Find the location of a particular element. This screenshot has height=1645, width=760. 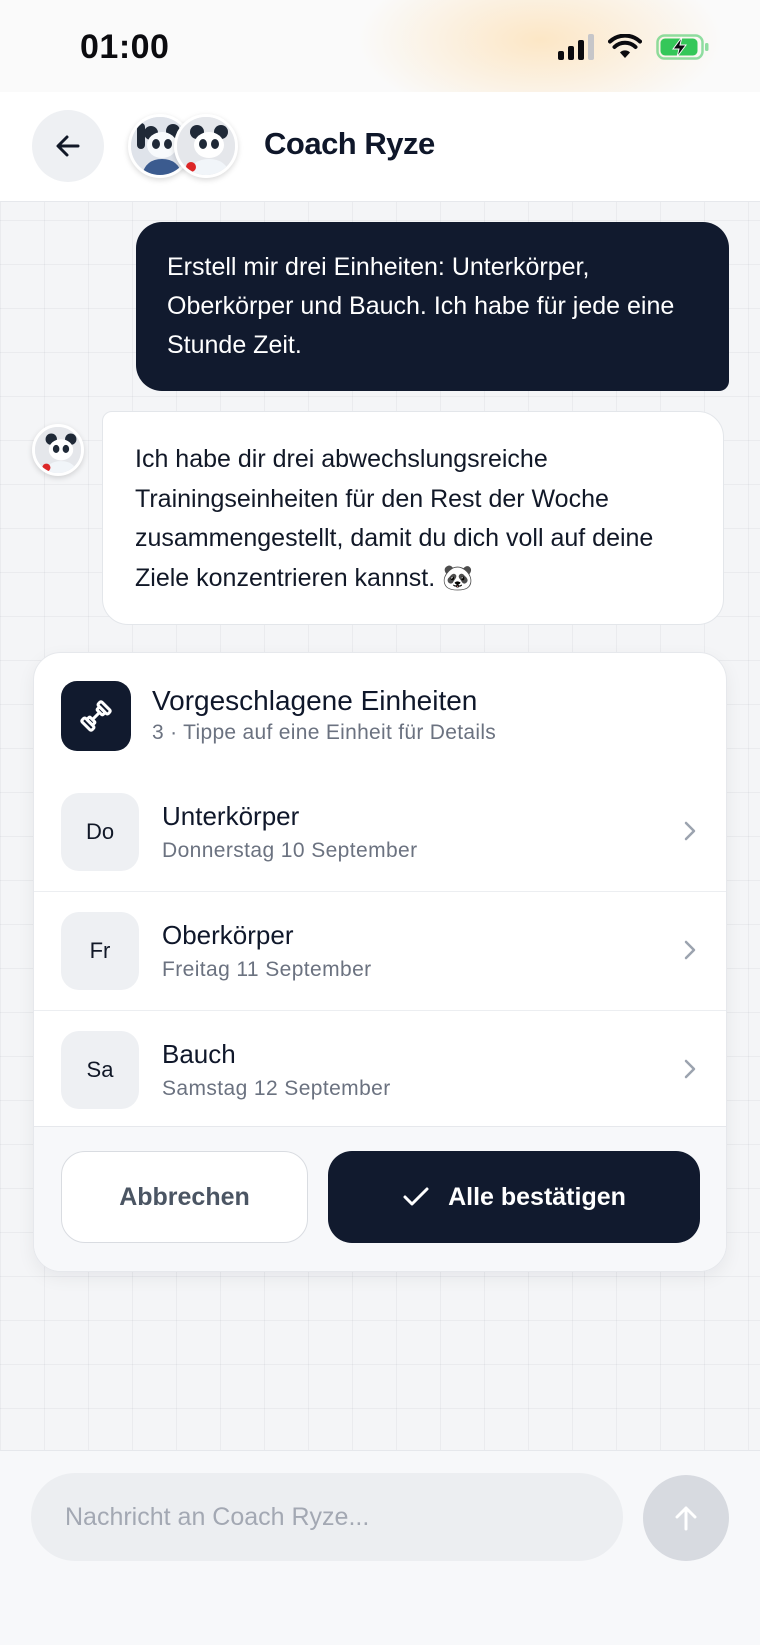

send-button is located at coordinates (686, 1518).